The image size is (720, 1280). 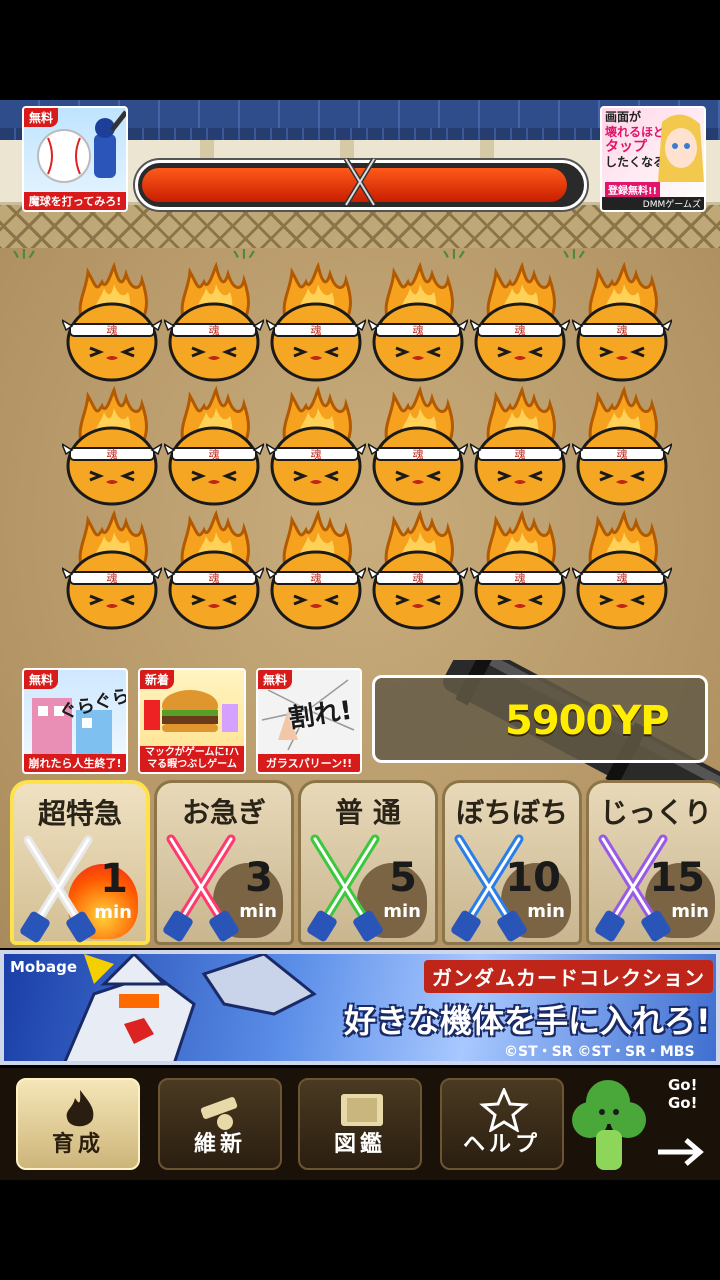 I want to click on ad-caption: 崩れたら人生終了!, so click(x=75, y=763).